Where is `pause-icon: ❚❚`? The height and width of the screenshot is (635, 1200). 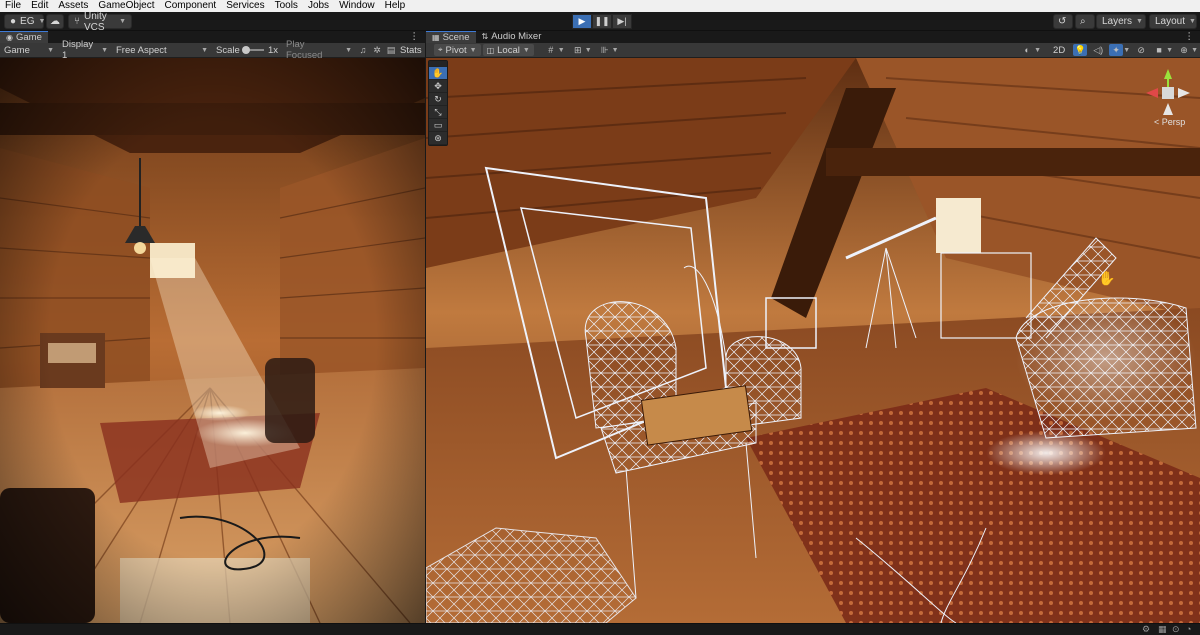
pause-icon: ❚❚ is located at coordinates (602, 21).